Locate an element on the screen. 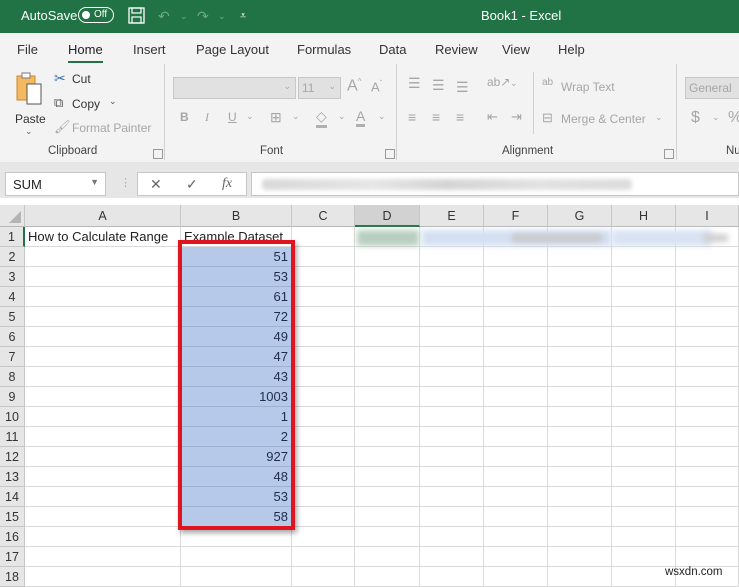  cell-b12: 927 is located at coordinates (236, 457).